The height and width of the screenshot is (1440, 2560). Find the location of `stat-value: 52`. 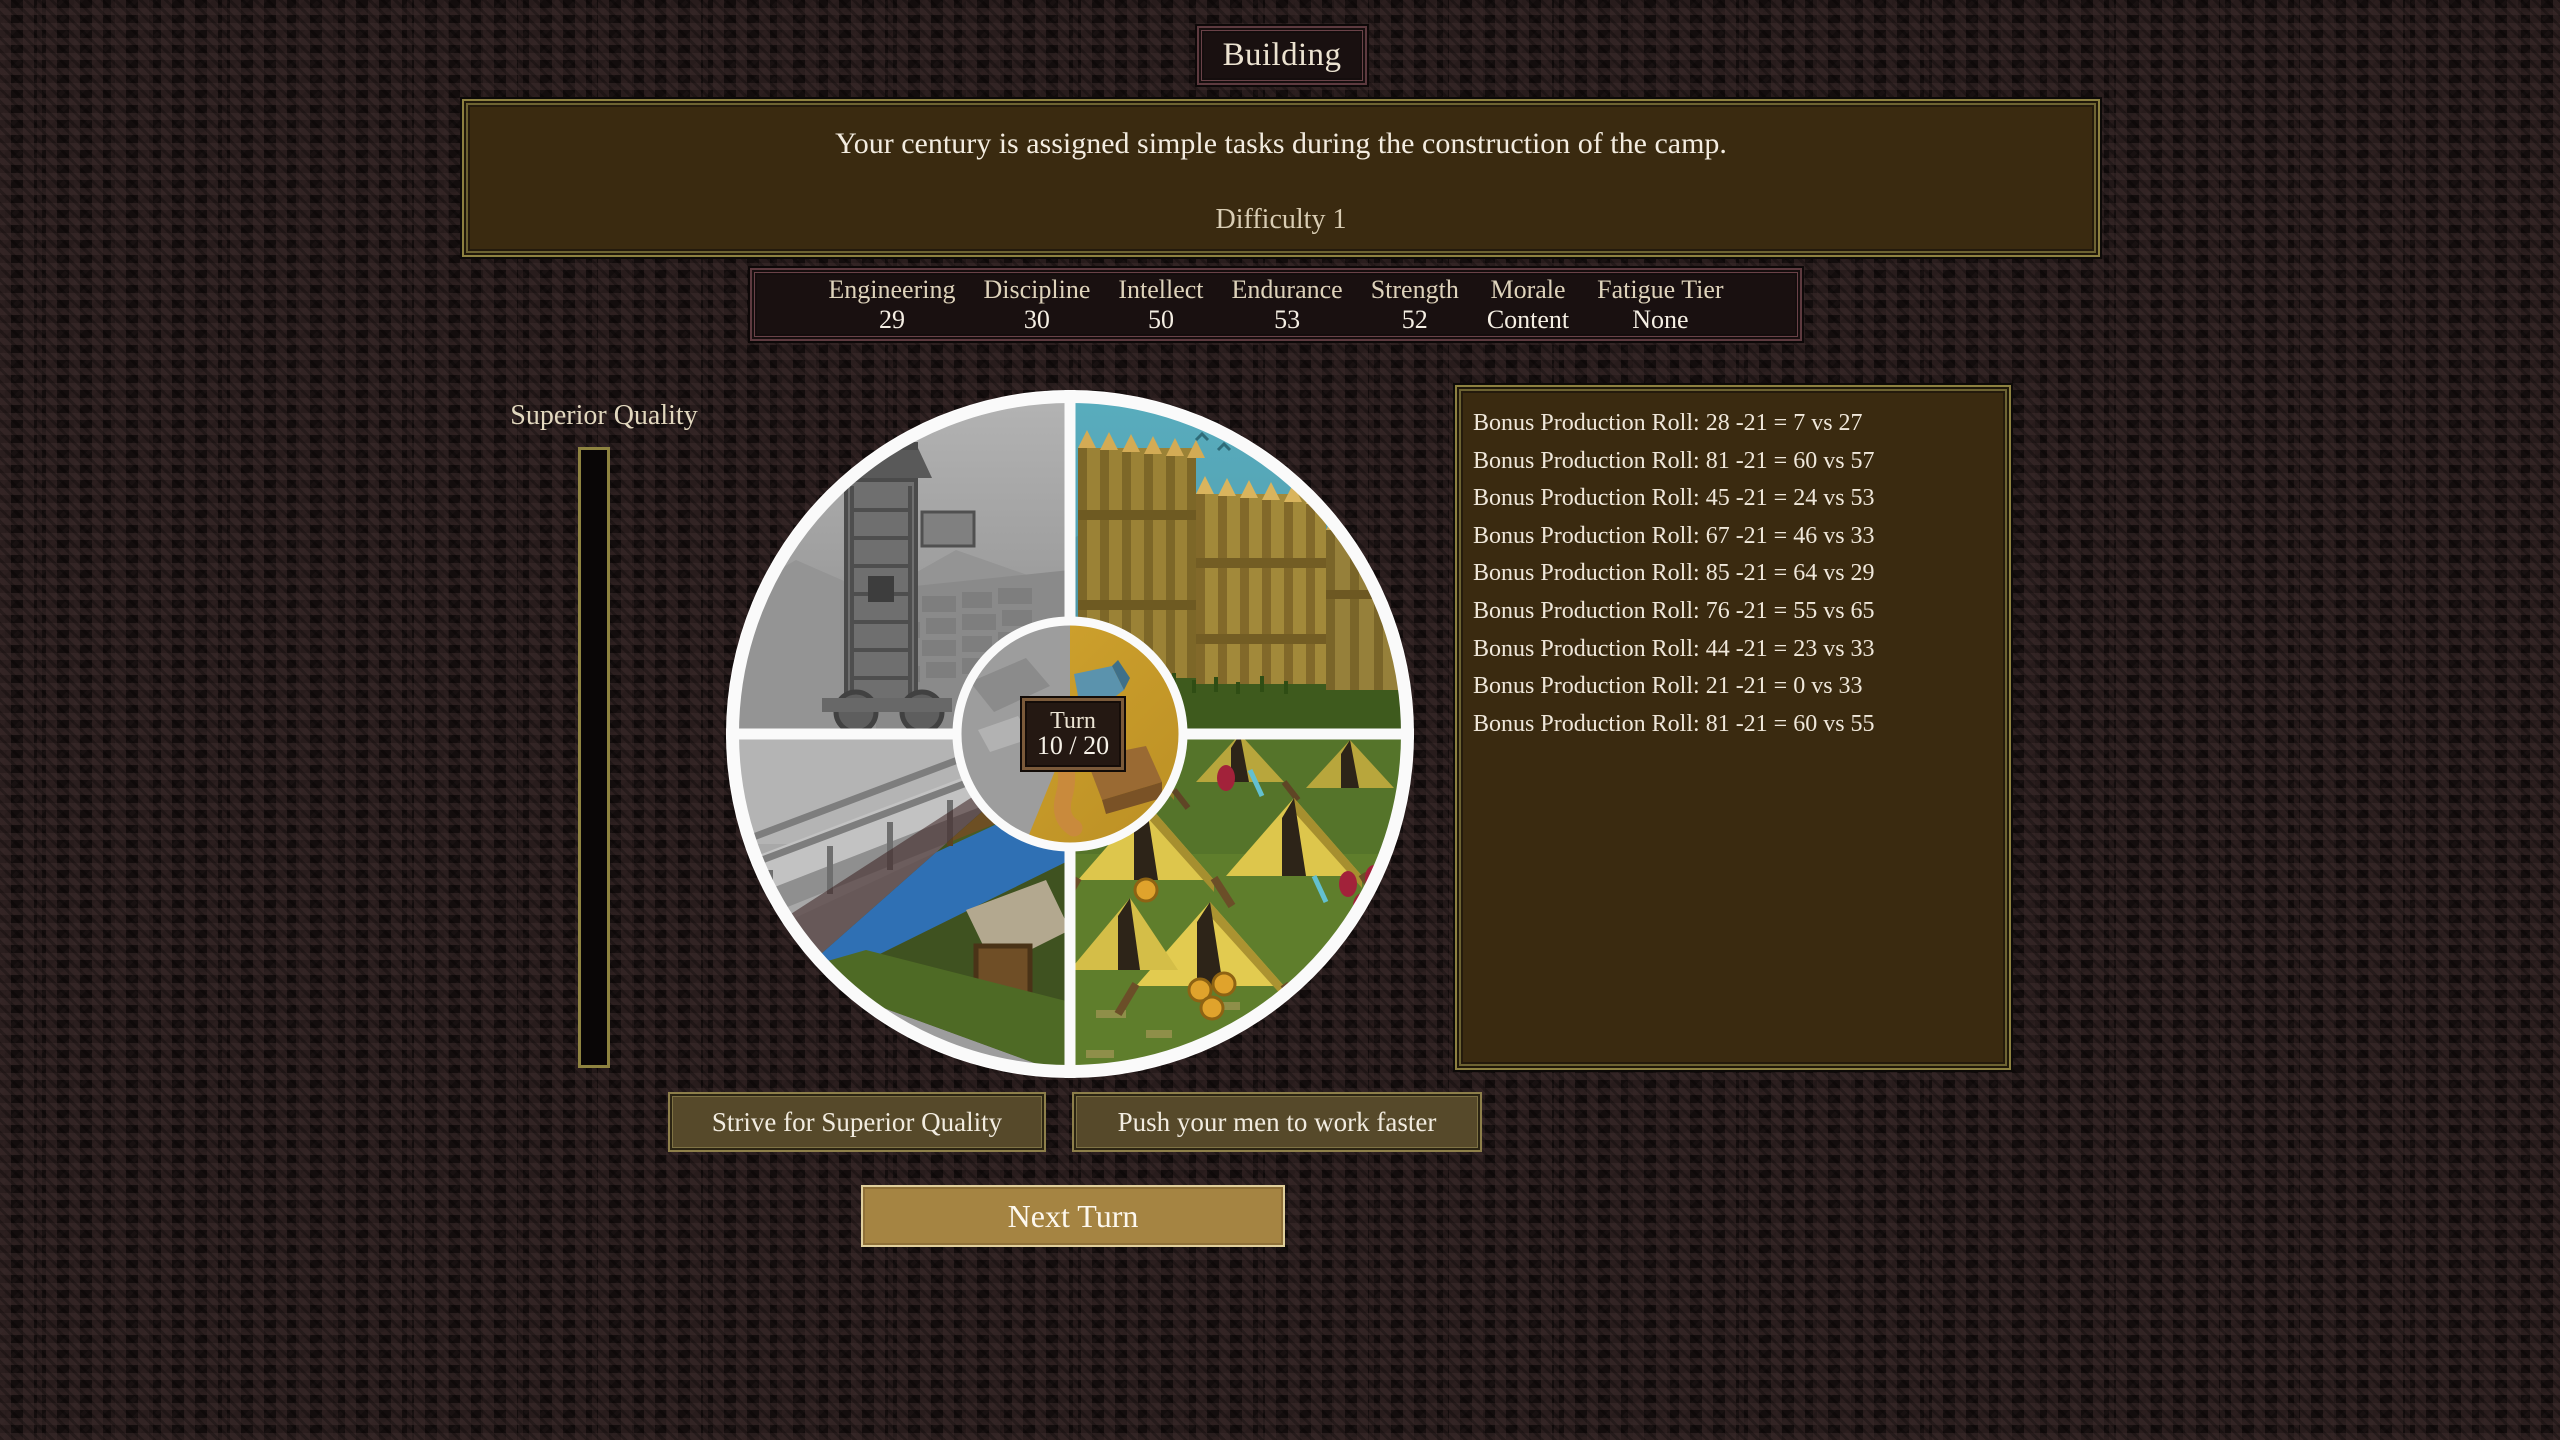

stat-value: 52 is located at coordinates (1414, 319).